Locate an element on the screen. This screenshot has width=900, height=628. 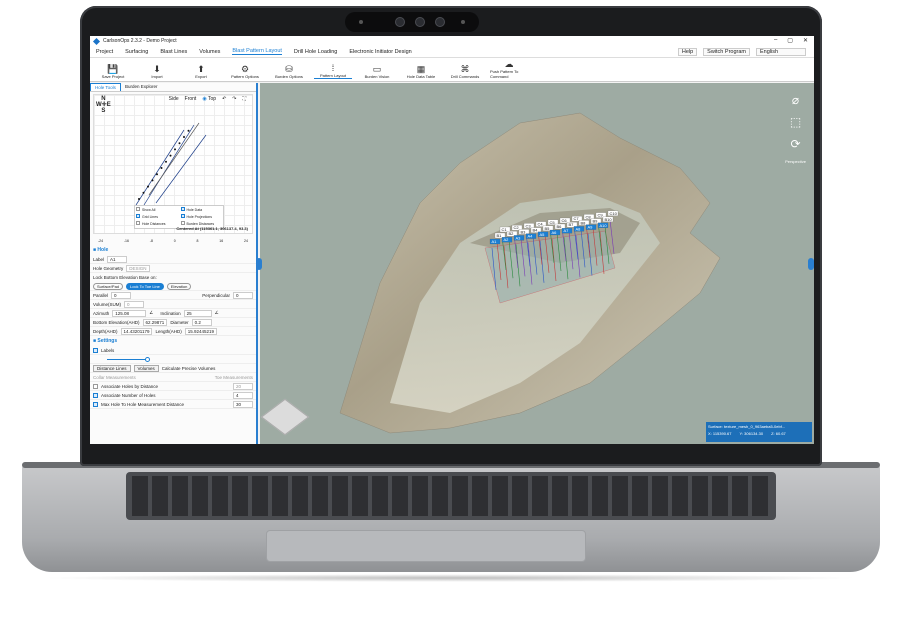
help-button: Help is located at coordinates (687, 51).